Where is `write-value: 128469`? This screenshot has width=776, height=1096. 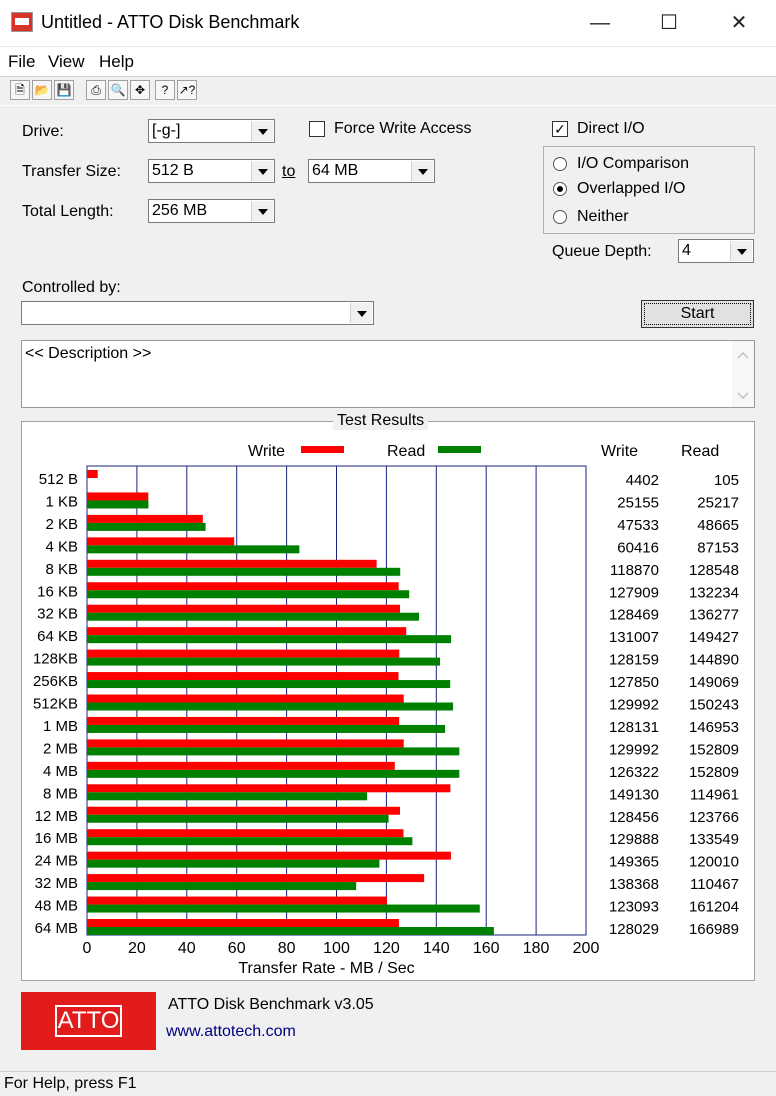 write-value: 128469 is located at coordinates (634, 615).